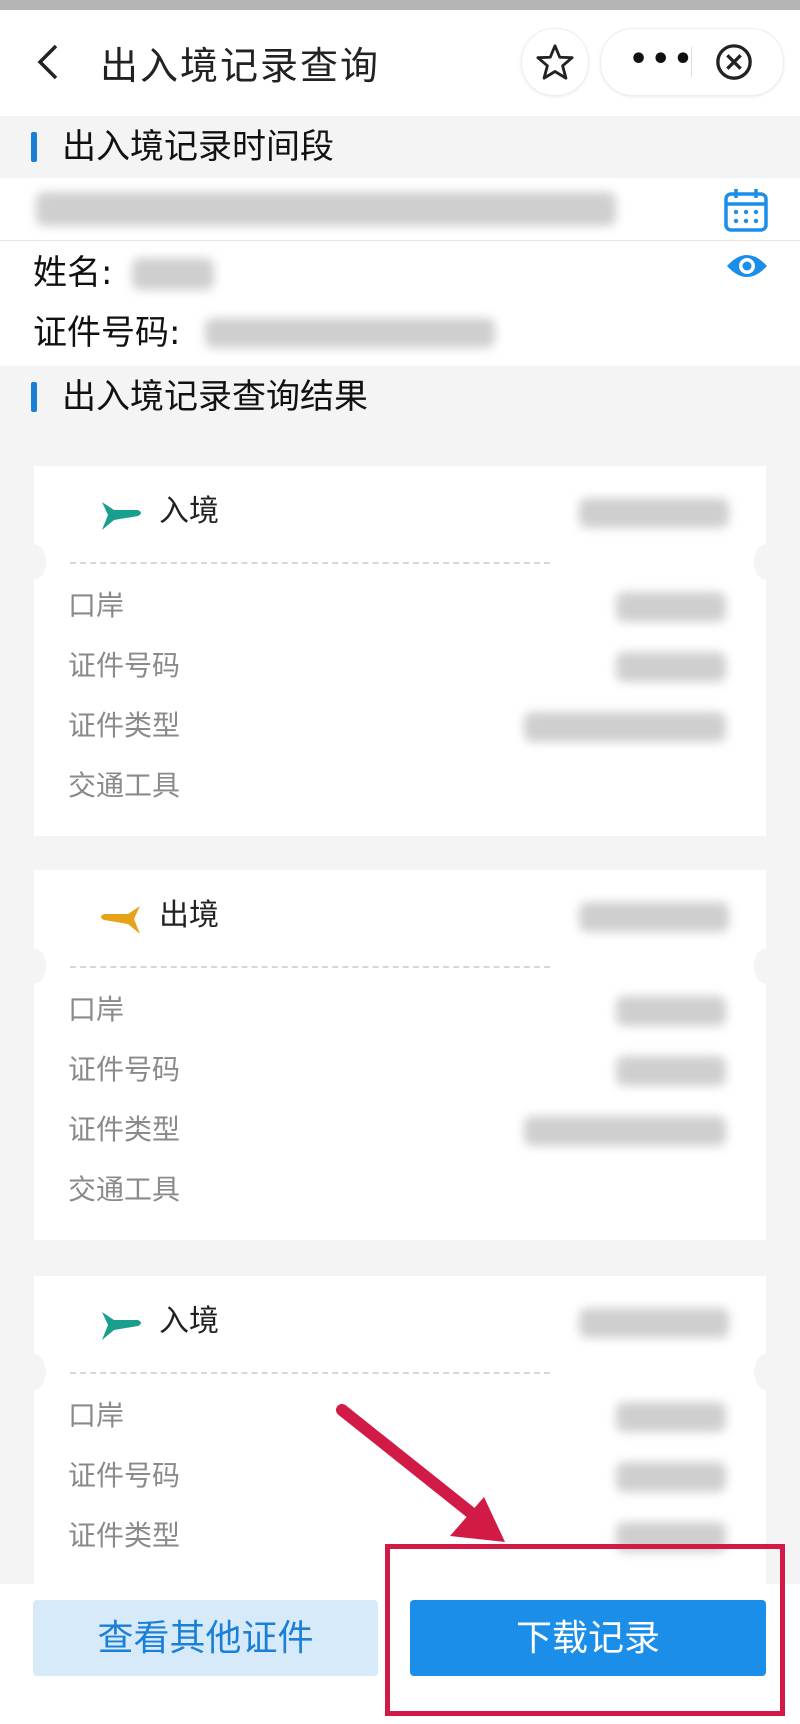 The image size is (800, 1724). I want to click on page-title: 出入境记录查询, so click(240, 66).